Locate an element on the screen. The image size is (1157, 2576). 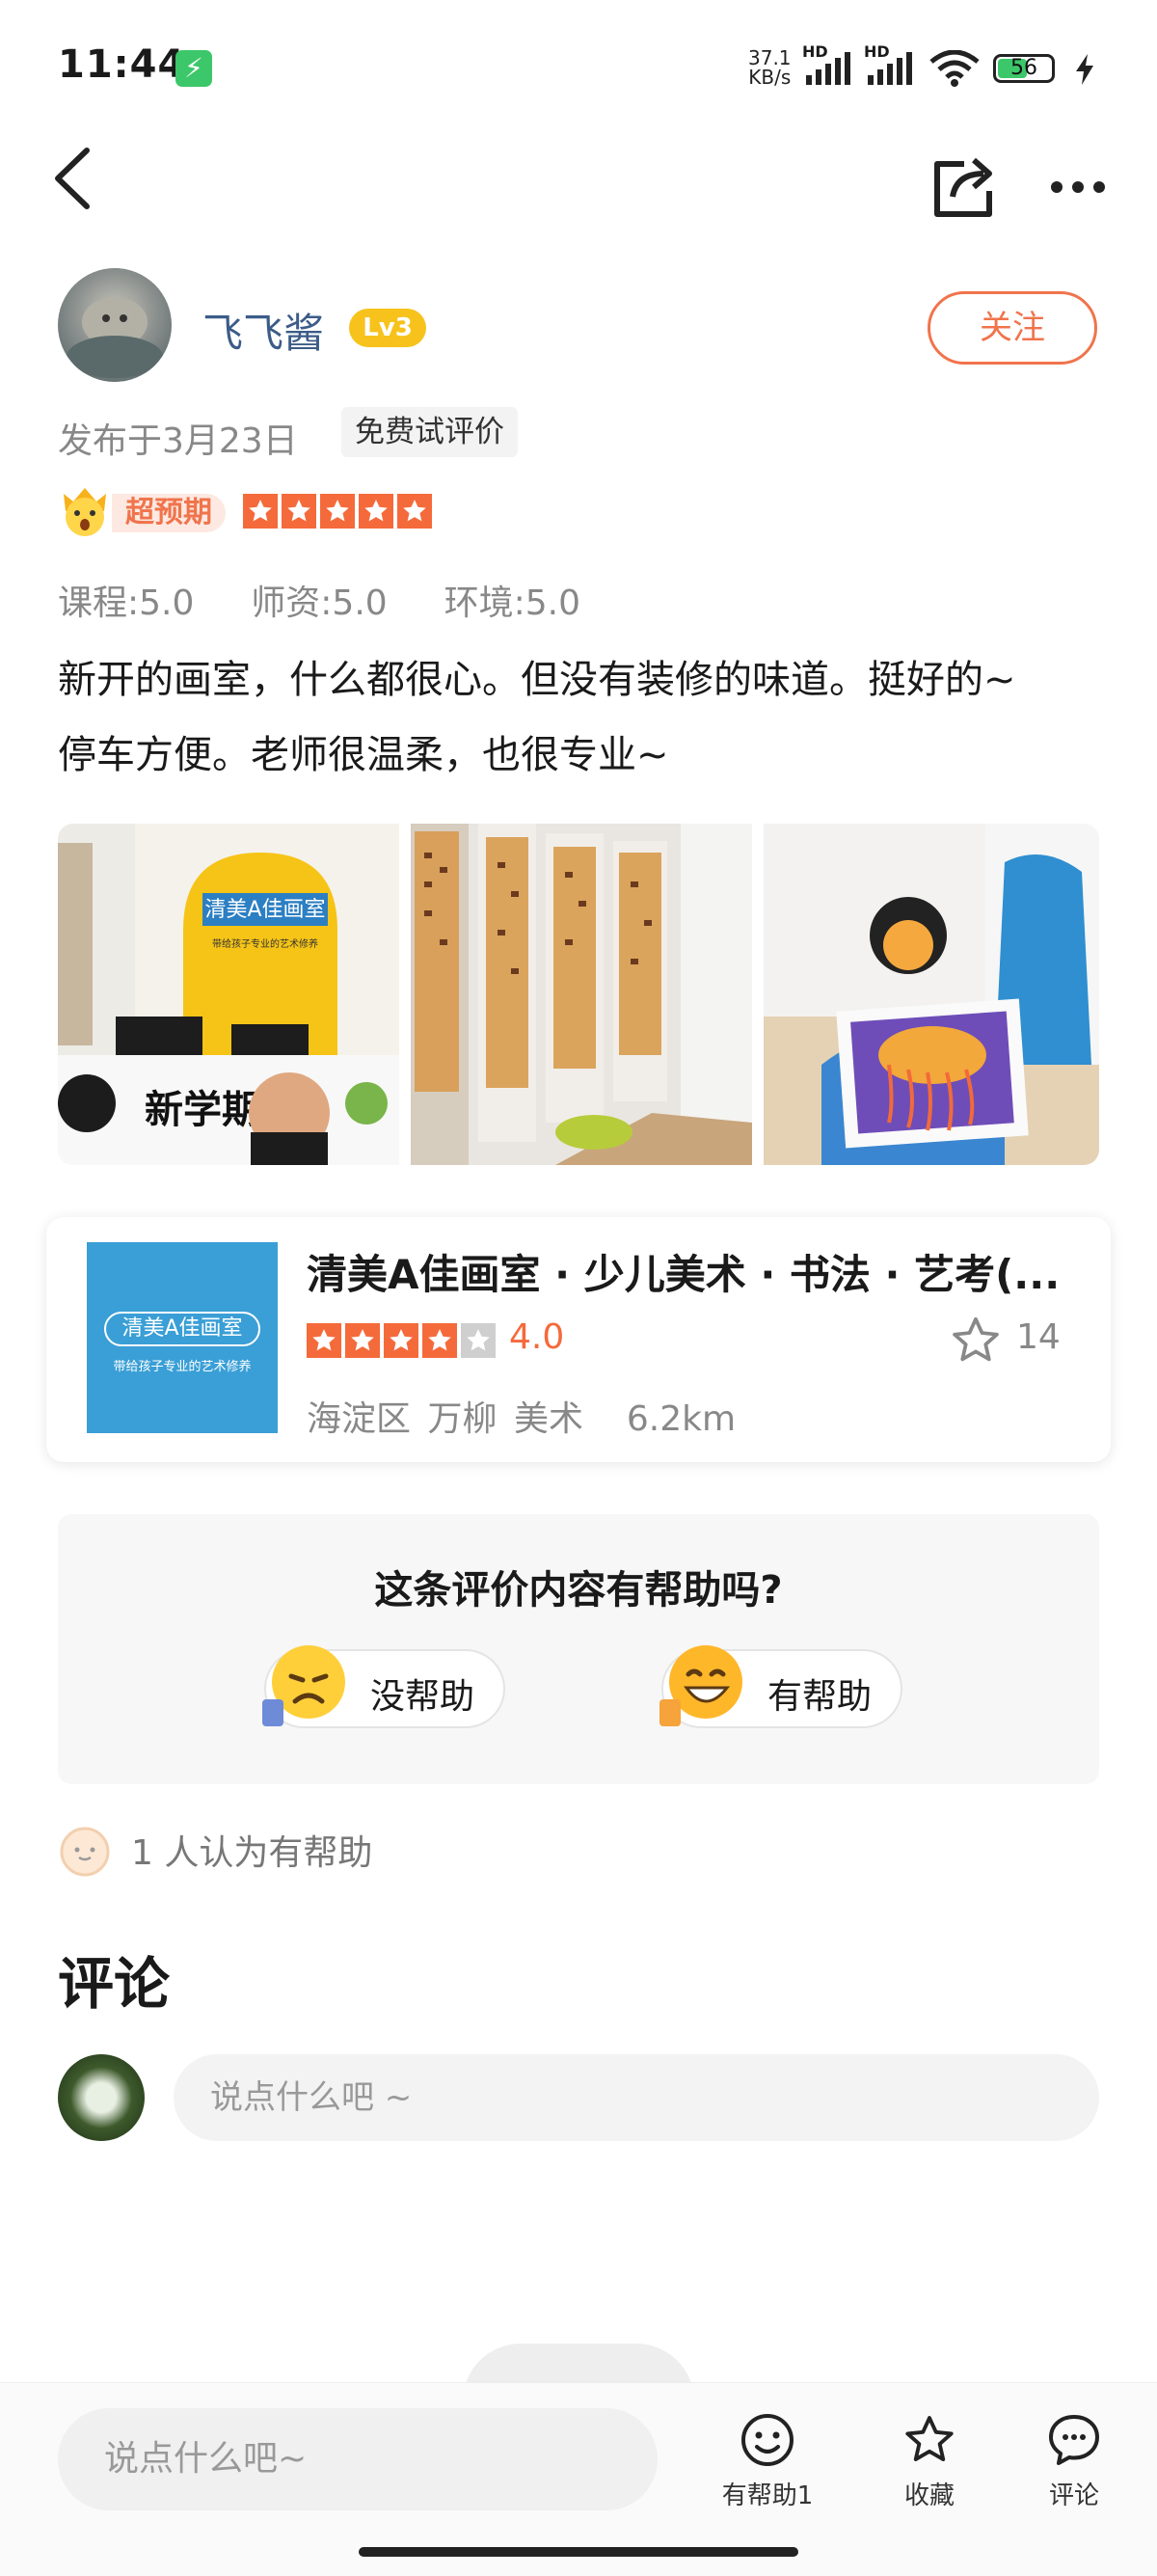
network-speed: 37.1 KB/s is located at coordinates (770, 67).